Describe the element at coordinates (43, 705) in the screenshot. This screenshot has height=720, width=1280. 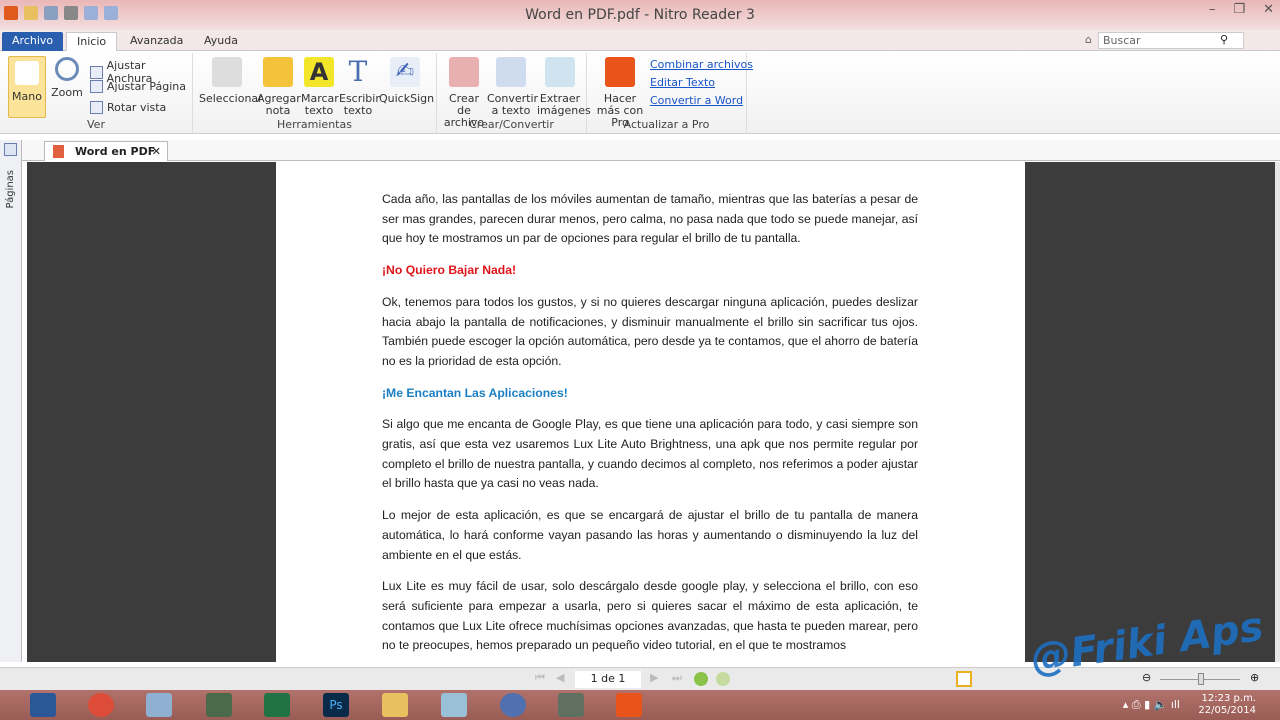
I see `word-taskbar-icon` at that location.